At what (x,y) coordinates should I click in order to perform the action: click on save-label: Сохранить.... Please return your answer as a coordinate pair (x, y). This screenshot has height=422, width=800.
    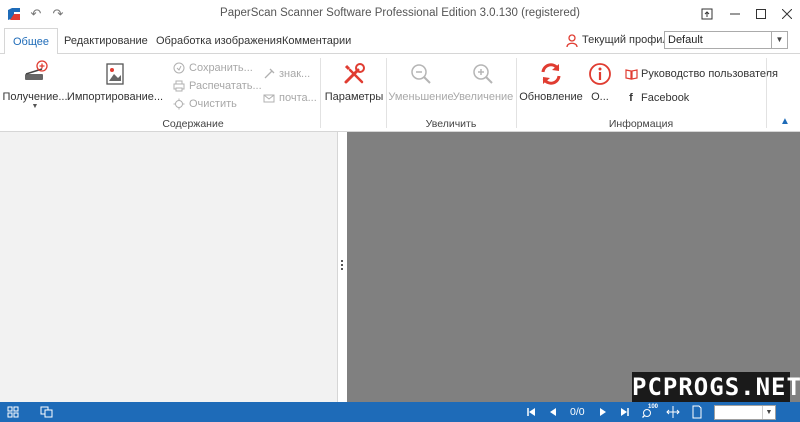
    Looking at the image, I should click on (221, 68).